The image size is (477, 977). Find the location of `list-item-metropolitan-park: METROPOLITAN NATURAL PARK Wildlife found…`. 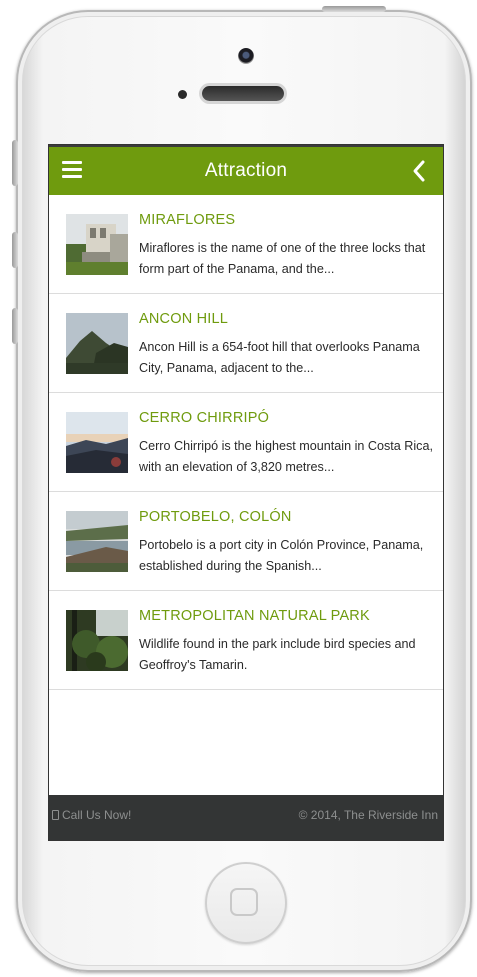

list-item-metropolitan-park: METROPOLITAN NATURAL PARK Wildlife found… is located at coordinates (246, 640).